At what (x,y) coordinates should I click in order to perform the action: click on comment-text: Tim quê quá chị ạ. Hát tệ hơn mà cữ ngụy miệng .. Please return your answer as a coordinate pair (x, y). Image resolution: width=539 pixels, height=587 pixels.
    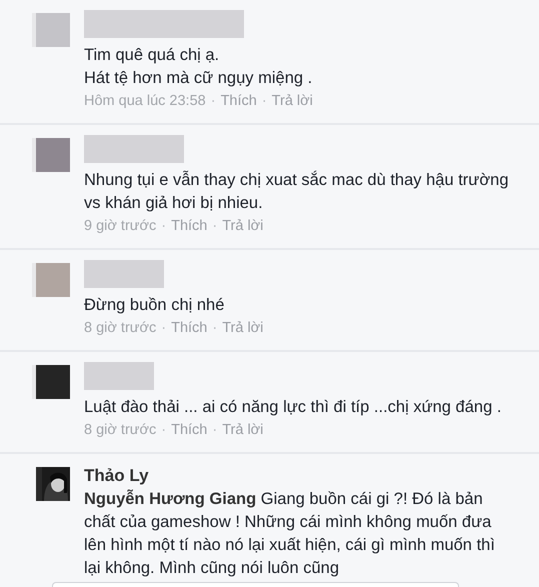
    Looking at the image, I should click on (199, 67).